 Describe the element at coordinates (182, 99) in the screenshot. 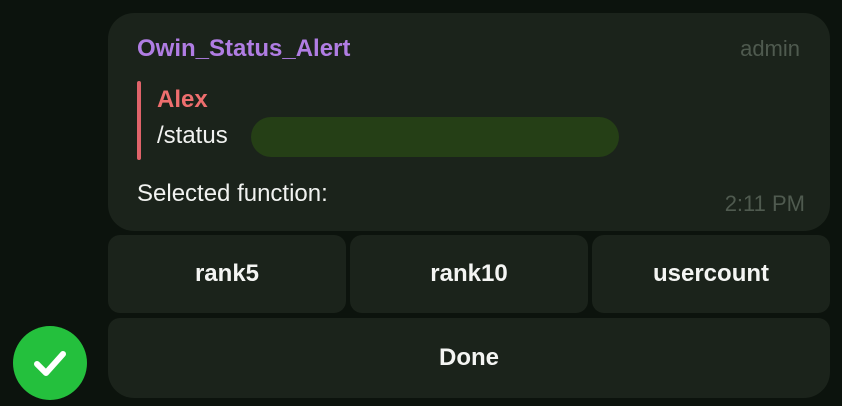

I see `reply-author: Alex` at that location.